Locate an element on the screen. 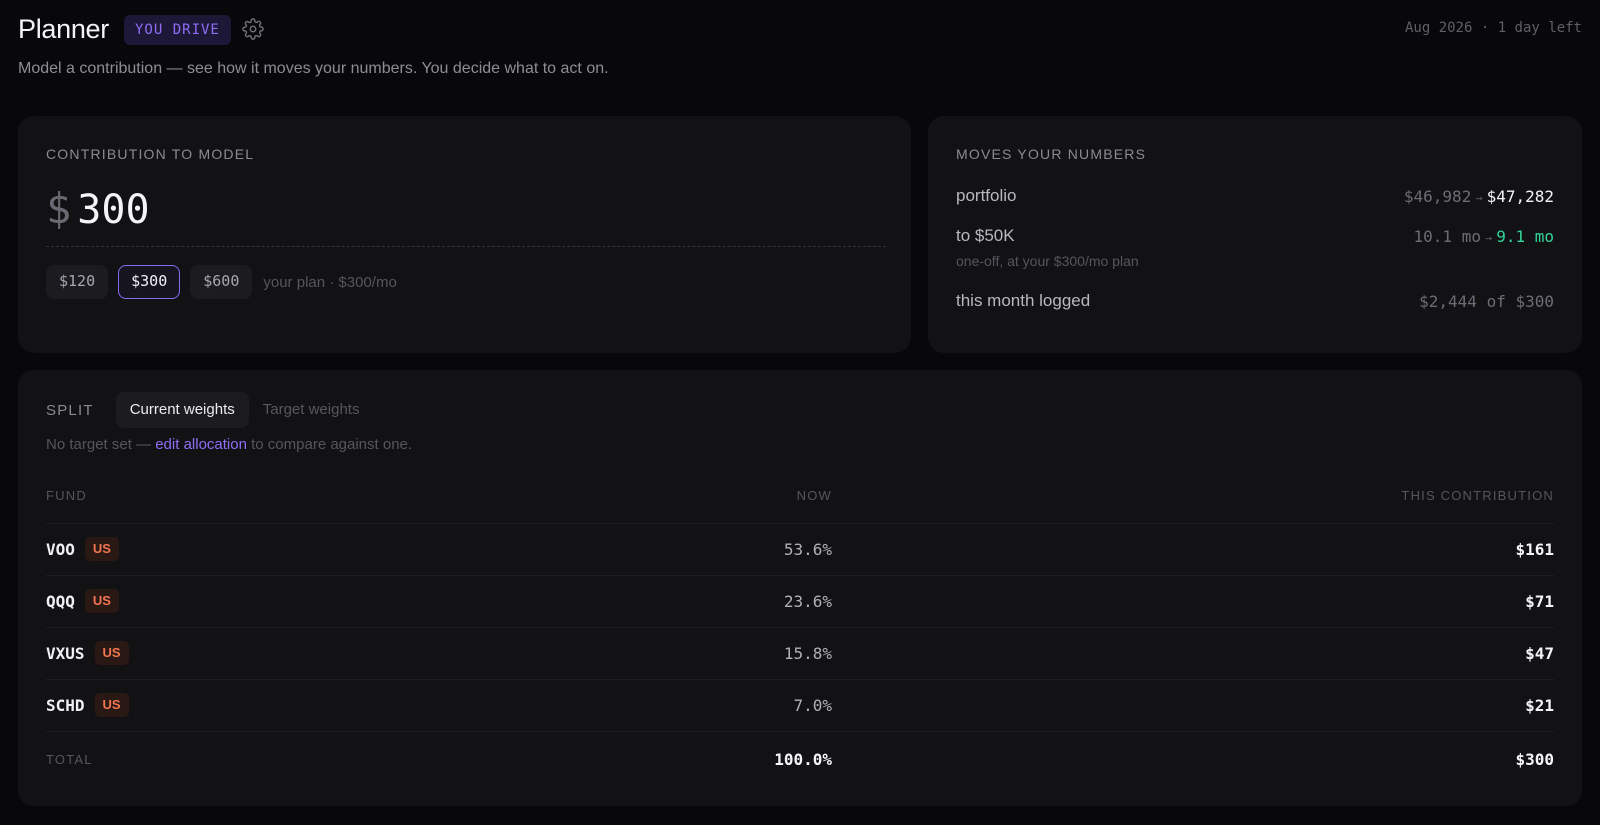 This screenshot has width=1600, height=825. fund-cell: QQQ US is located at coordinates (82, 601).